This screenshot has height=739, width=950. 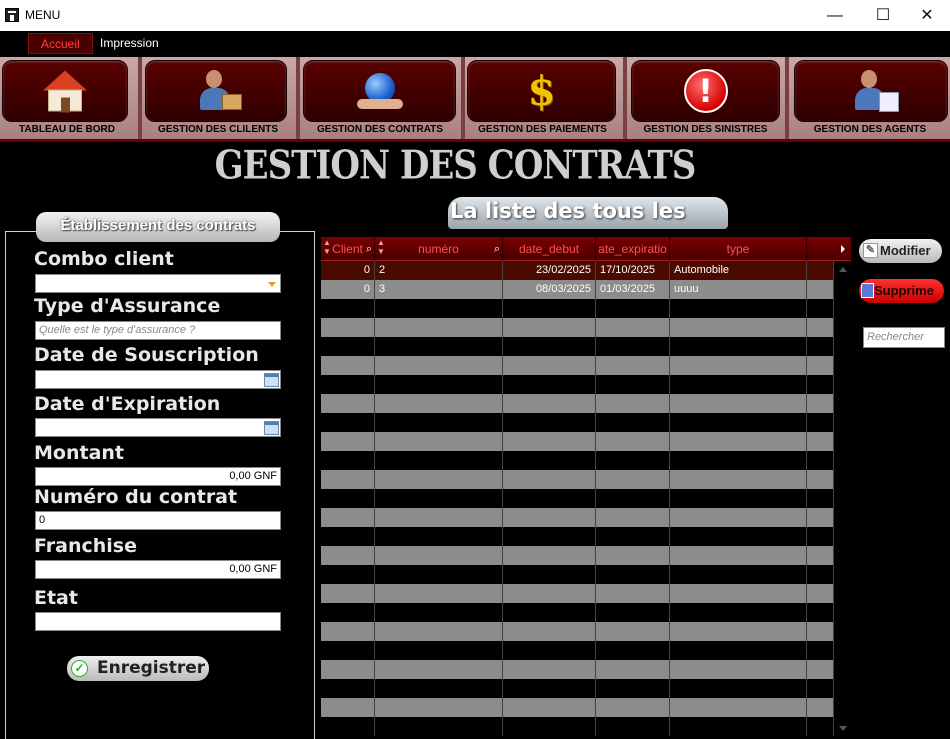 I want to click on scroll-right-icon, so click(x=843, y=249).